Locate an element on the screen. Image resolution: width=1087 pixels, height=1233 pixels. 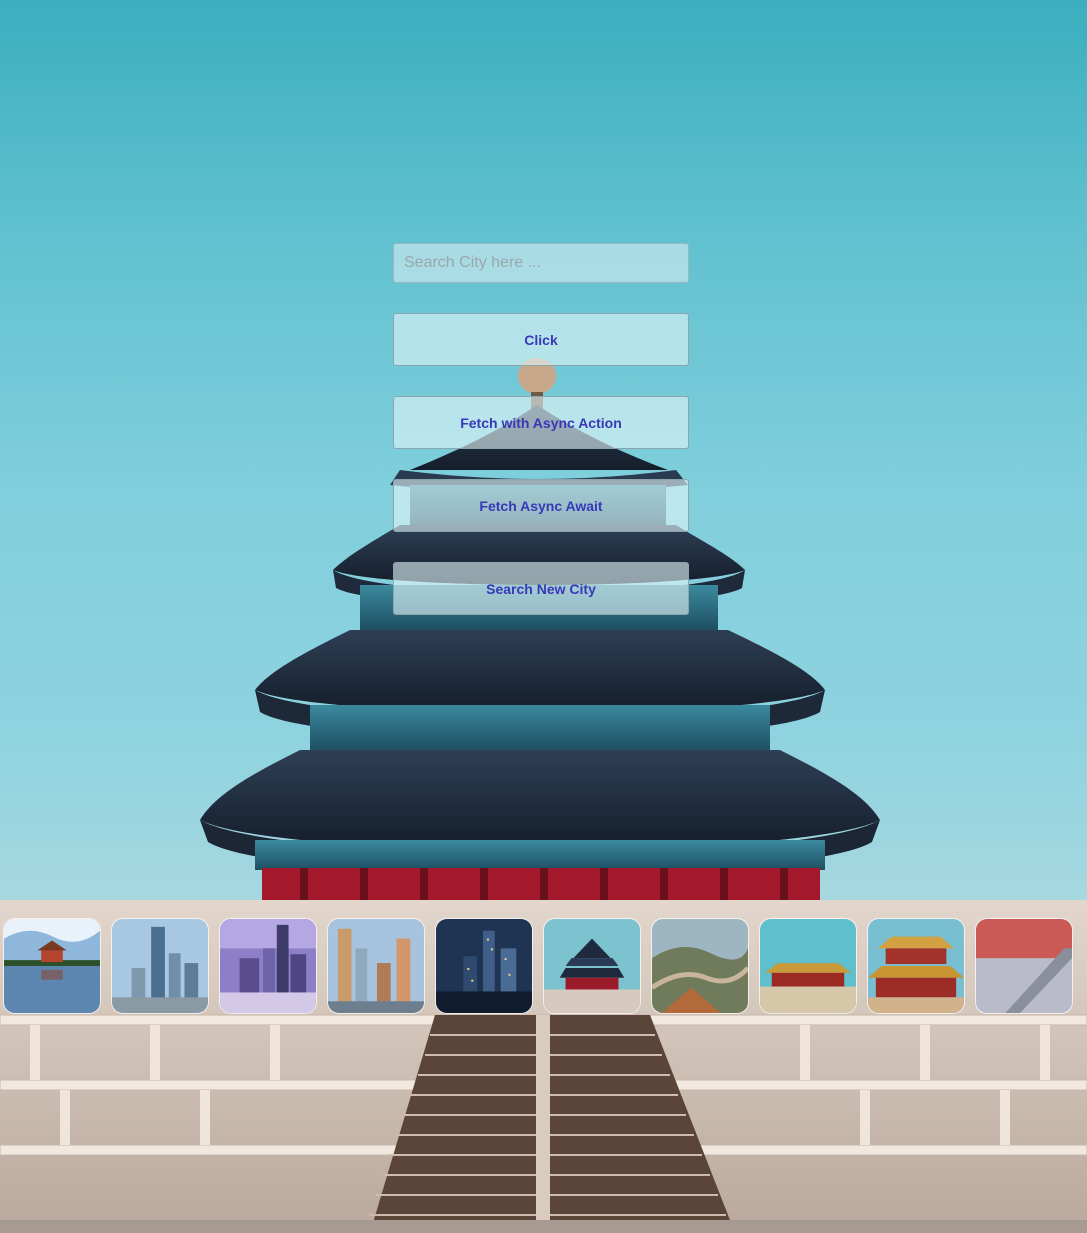
thumbnail-strip is located at coordinates (545, 967).